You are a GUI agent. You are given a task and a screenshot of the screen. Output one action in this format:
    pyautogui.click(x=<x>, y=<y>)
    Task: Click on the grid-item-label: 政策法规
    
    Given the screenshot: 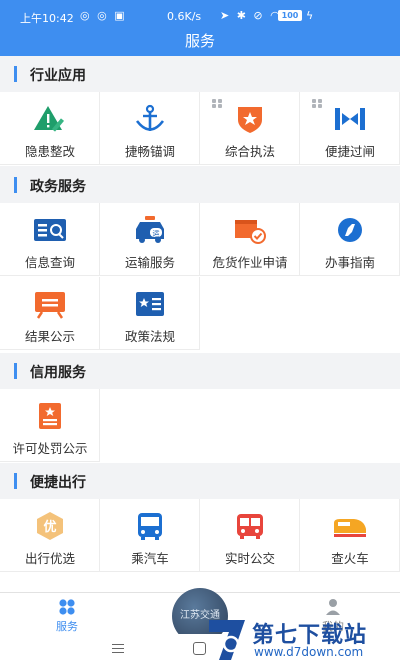 What is the action you would take?
    pyautogui.click(x=149, y=336)
    